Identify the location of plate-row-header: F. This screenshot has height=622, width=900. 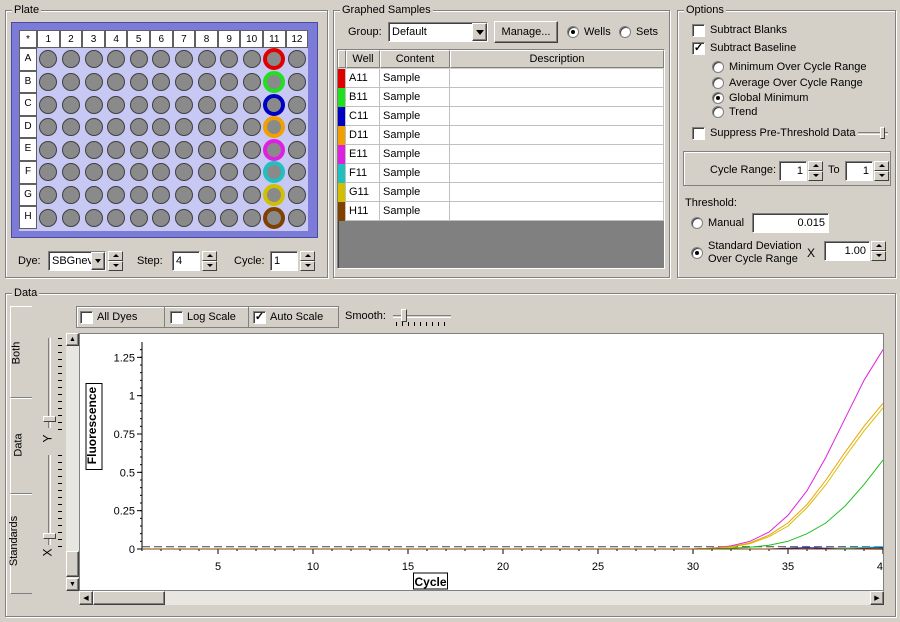
(28, 172).